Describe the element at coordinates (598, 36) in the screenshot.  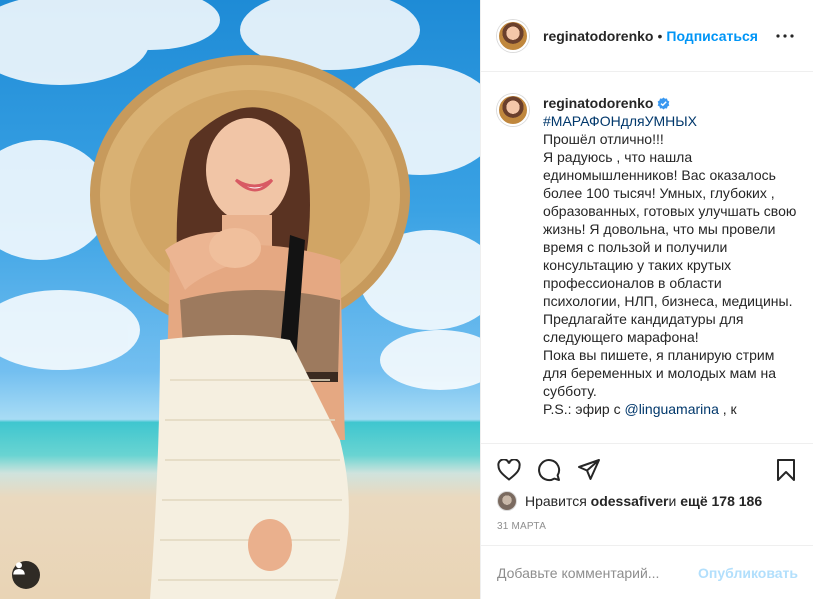
I see `author-username: reginatodorenko` at that location.